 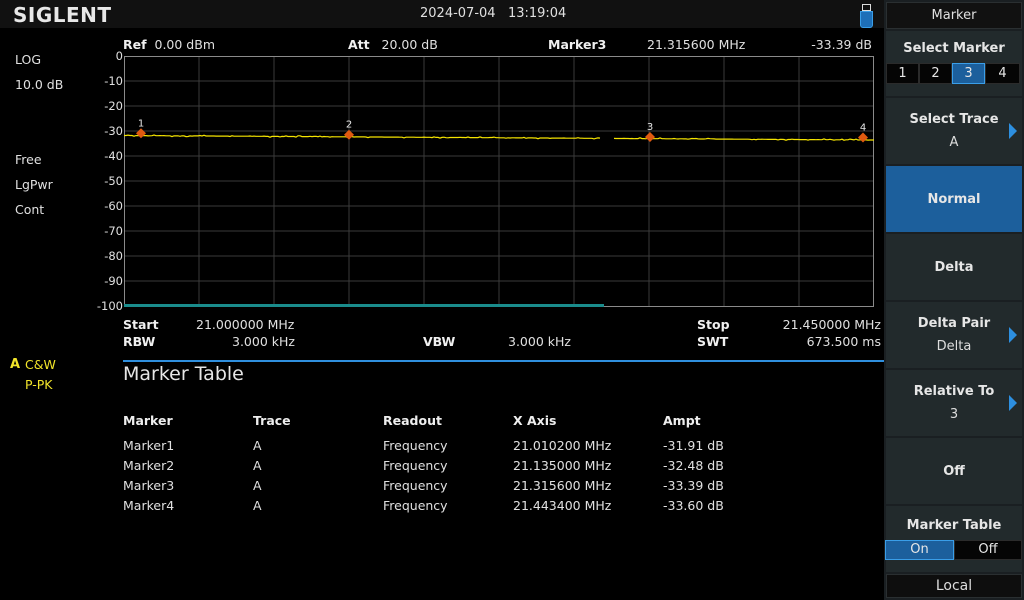 I want to click on col-trace-header: Trace, so click(x=272, y=420).